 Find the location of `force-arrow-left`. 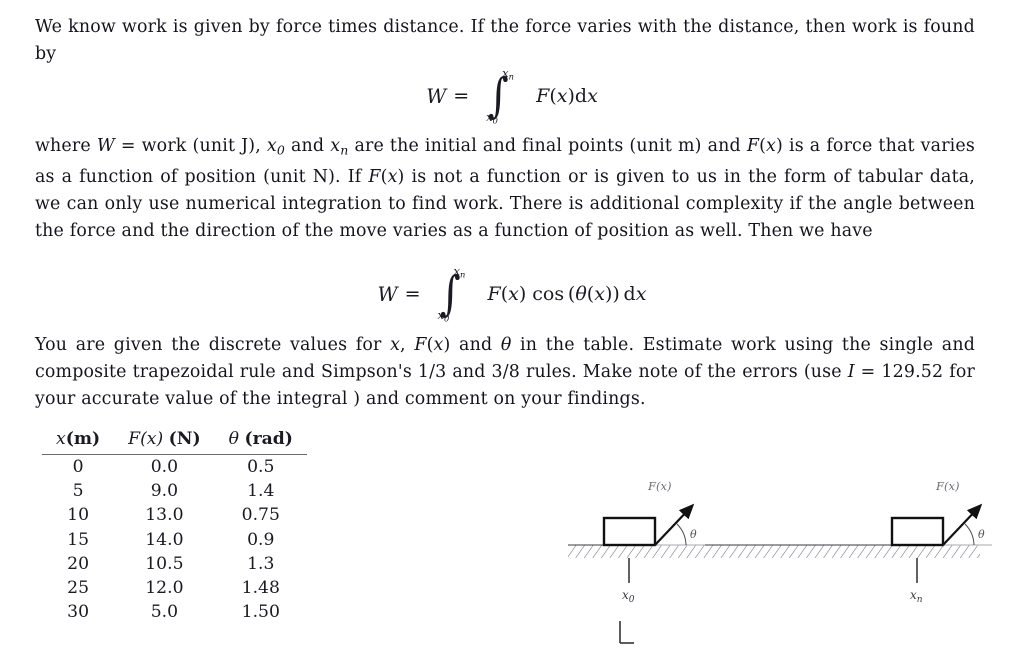

force-arrow-left is located at coordinates (674, 524).